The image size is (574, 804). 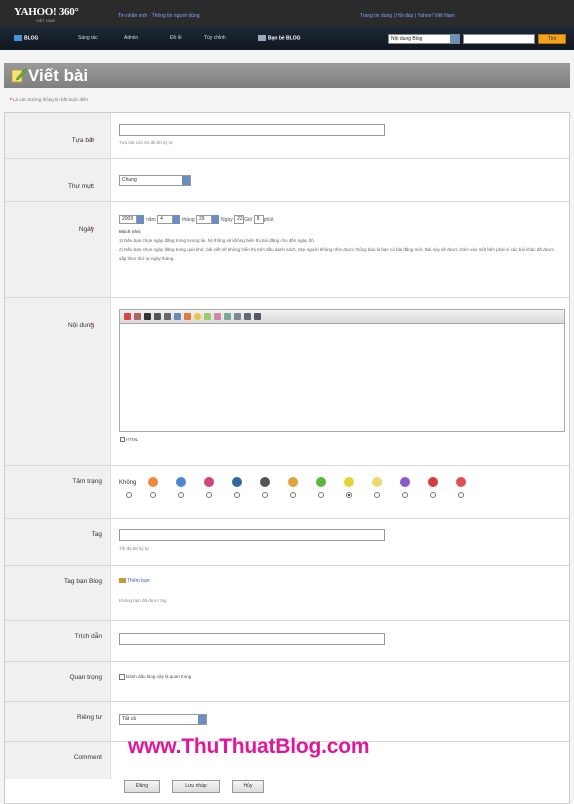 I want to click on outdent-icon, so click(x=257, y=316).